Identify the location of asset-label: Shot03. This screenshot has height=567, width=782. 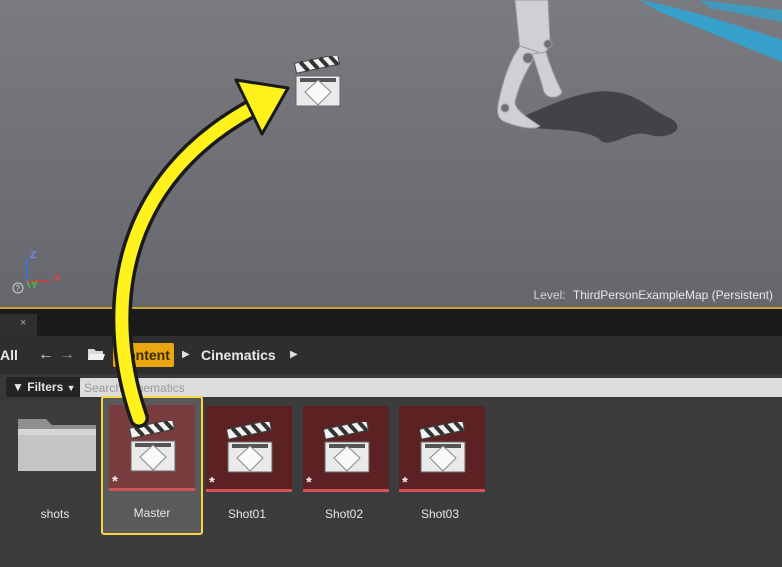
(440, 514).